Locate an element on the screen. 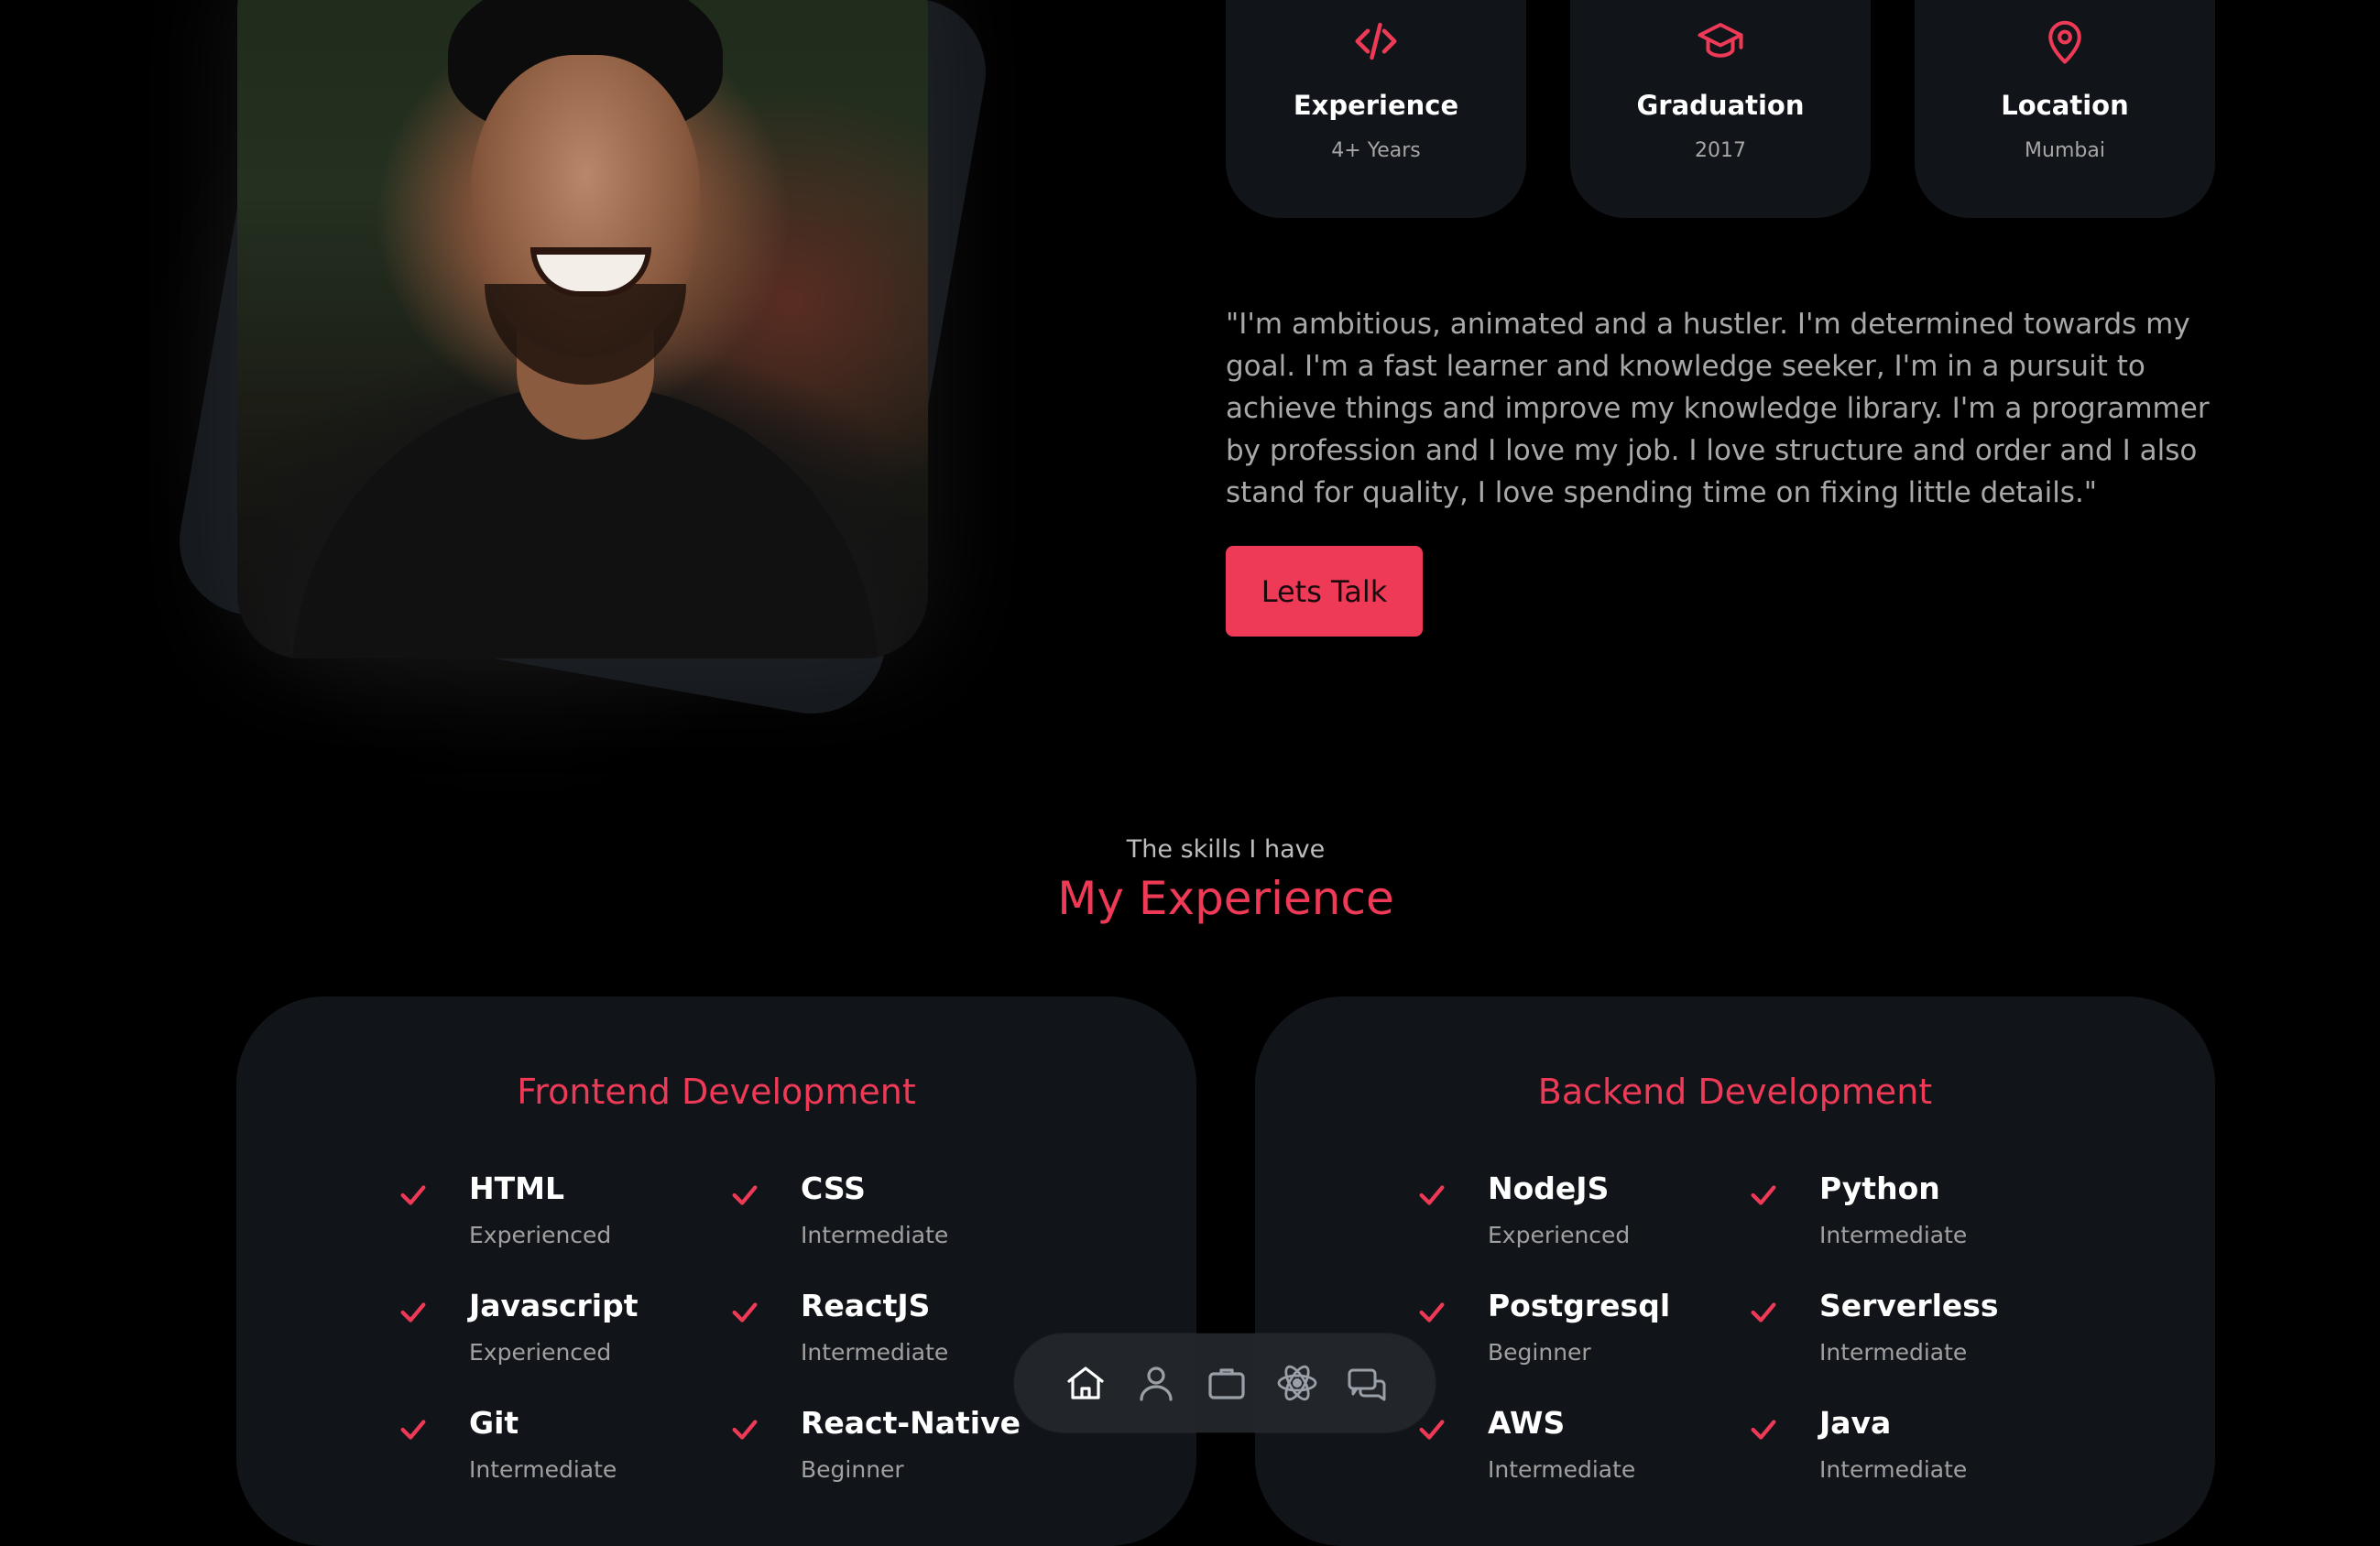 The image size is (2380, 1546). experience-card: Experience 4+ Years is located at coordinates (1376, 109).